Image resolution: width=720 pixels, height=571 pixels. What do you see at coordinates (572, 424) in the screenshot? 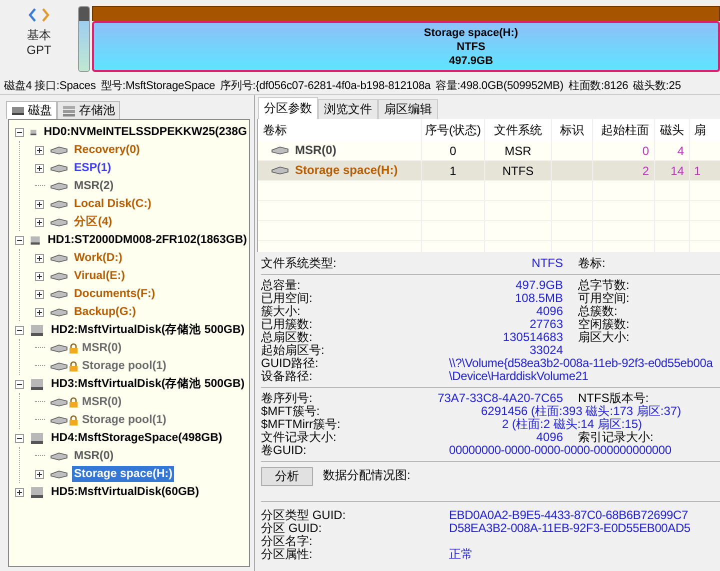
I see `field-value: 2 (柱面:2 磁头:14 扇区:15)` at bounding box center [572, 424].